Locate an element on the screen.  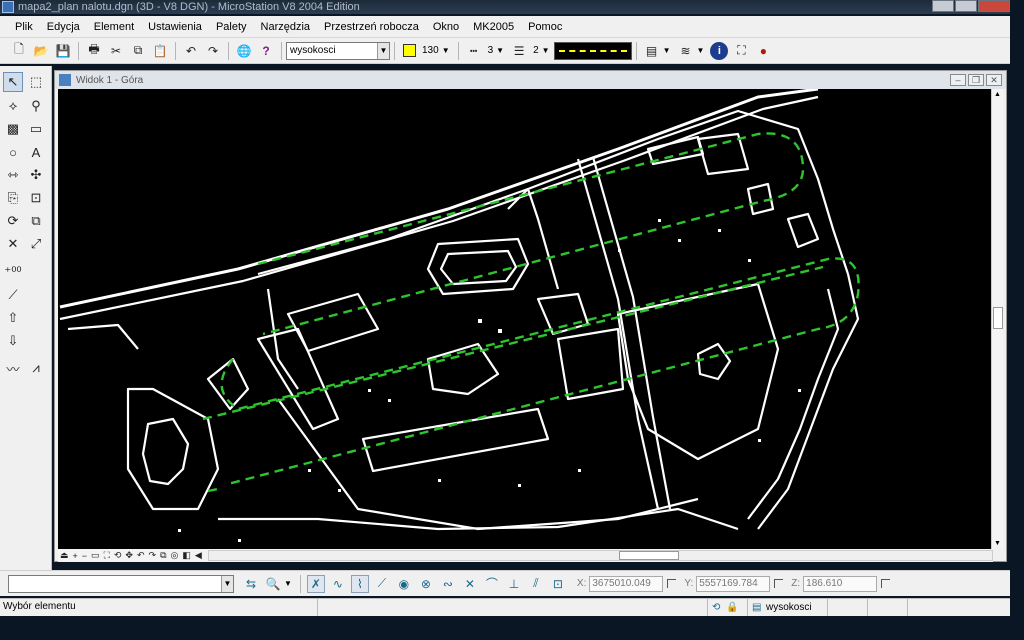
menu-ustawienia: Ustawienia is located at coordinates (175, 27).